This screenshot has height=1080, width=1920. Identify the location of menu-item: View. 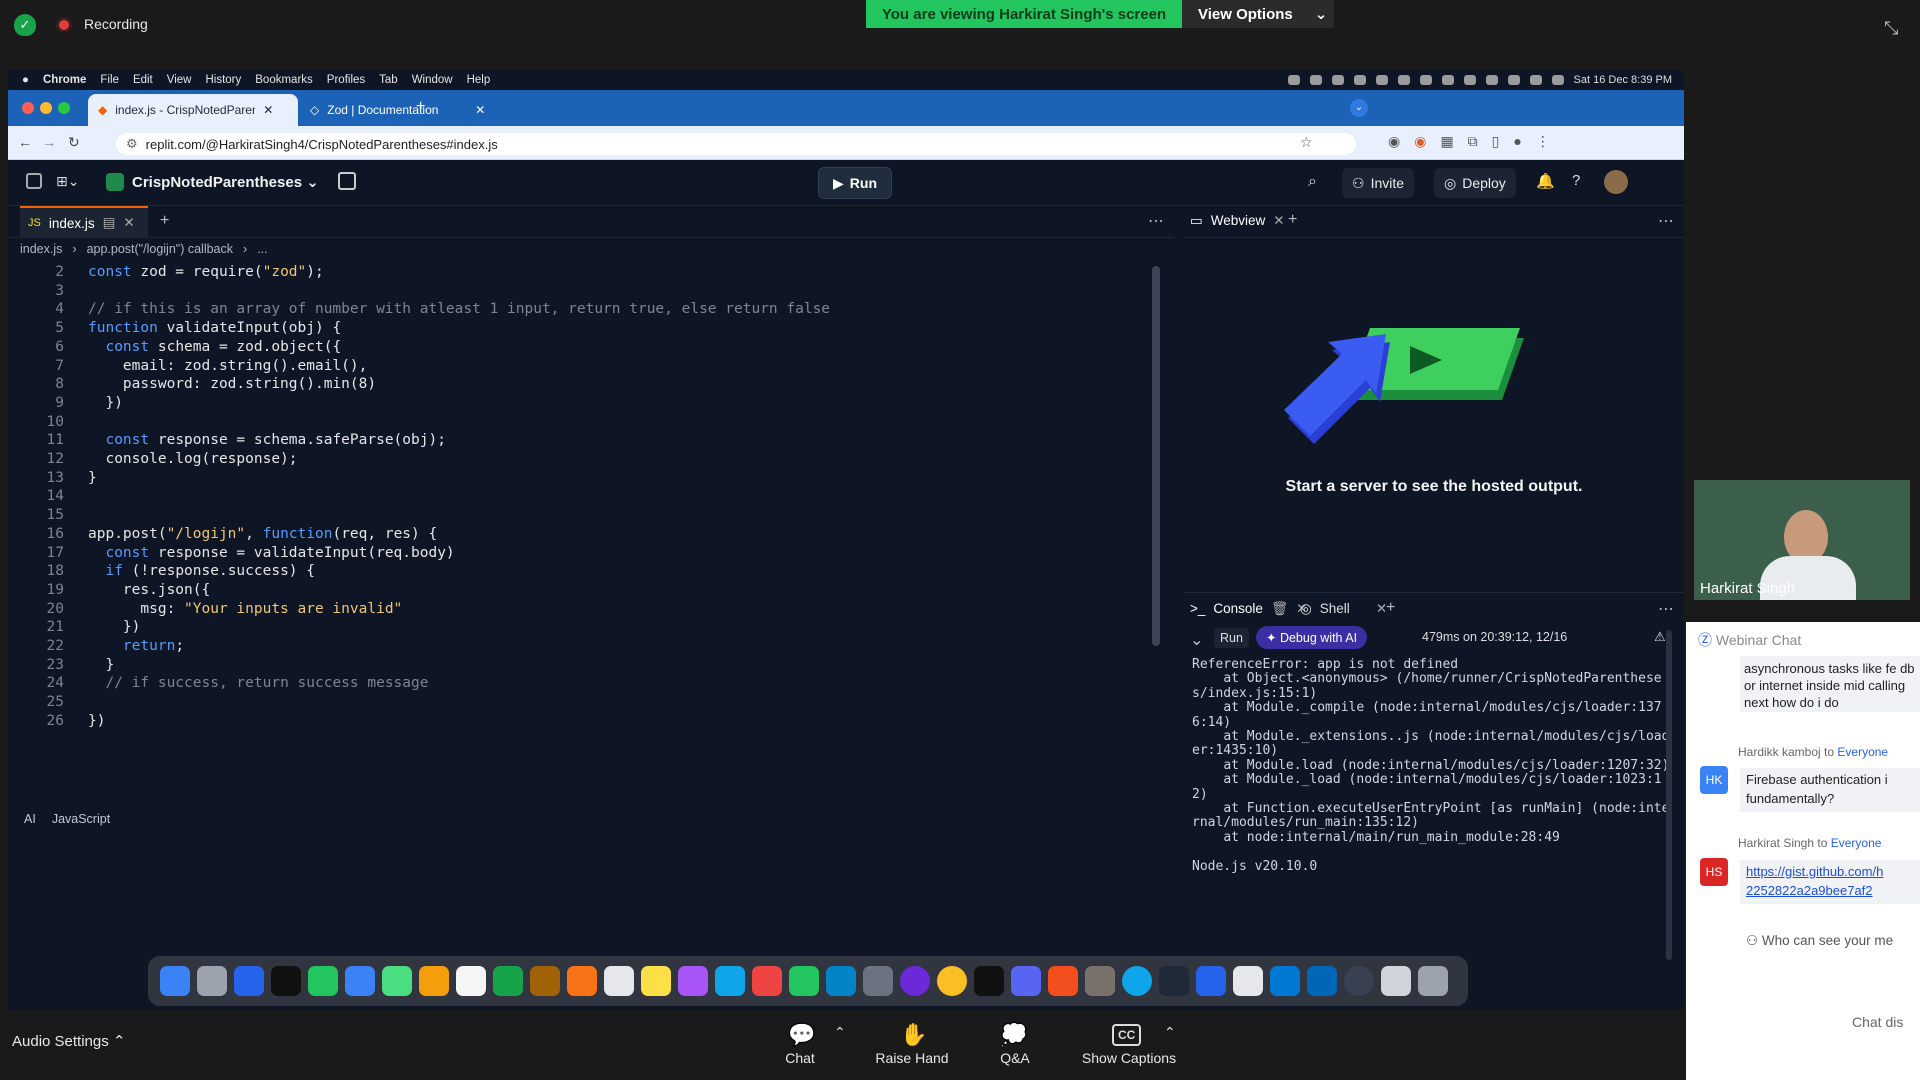
(179, 80).